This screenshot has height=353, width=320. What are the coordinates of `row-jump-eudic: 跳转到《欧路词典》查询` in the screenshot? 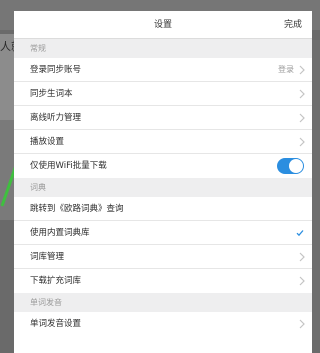 It's located at (163, 209).